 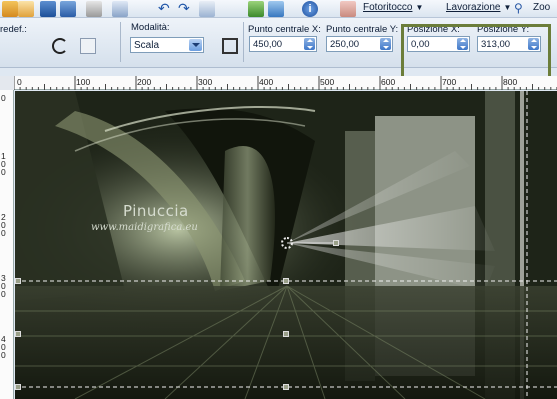 I want to click on chevron-down-icon, so click(x=195, y=45).